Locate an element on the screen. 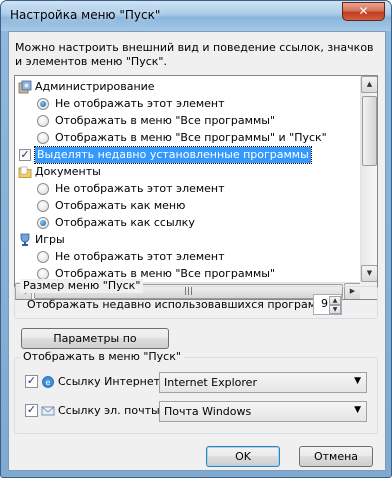 The width and height of the screenshot is (392, 478). email-link-label: Ссылку эл. почты: is located at coordinates (111, 410).